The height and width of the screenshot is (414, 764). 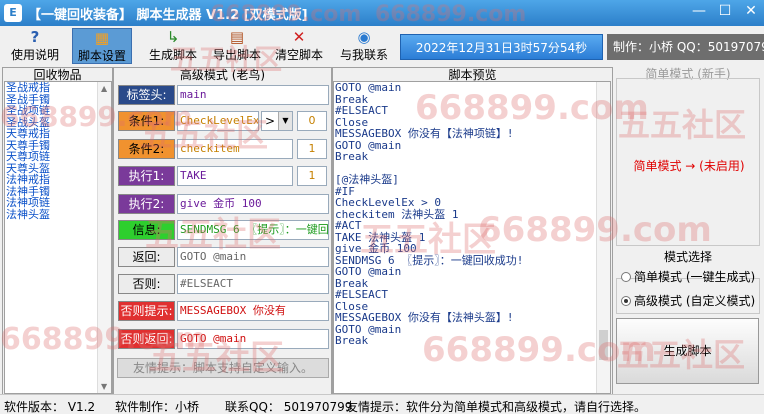 I want to click on chevron-down-icon: ▼, so click(x=285, y=121).